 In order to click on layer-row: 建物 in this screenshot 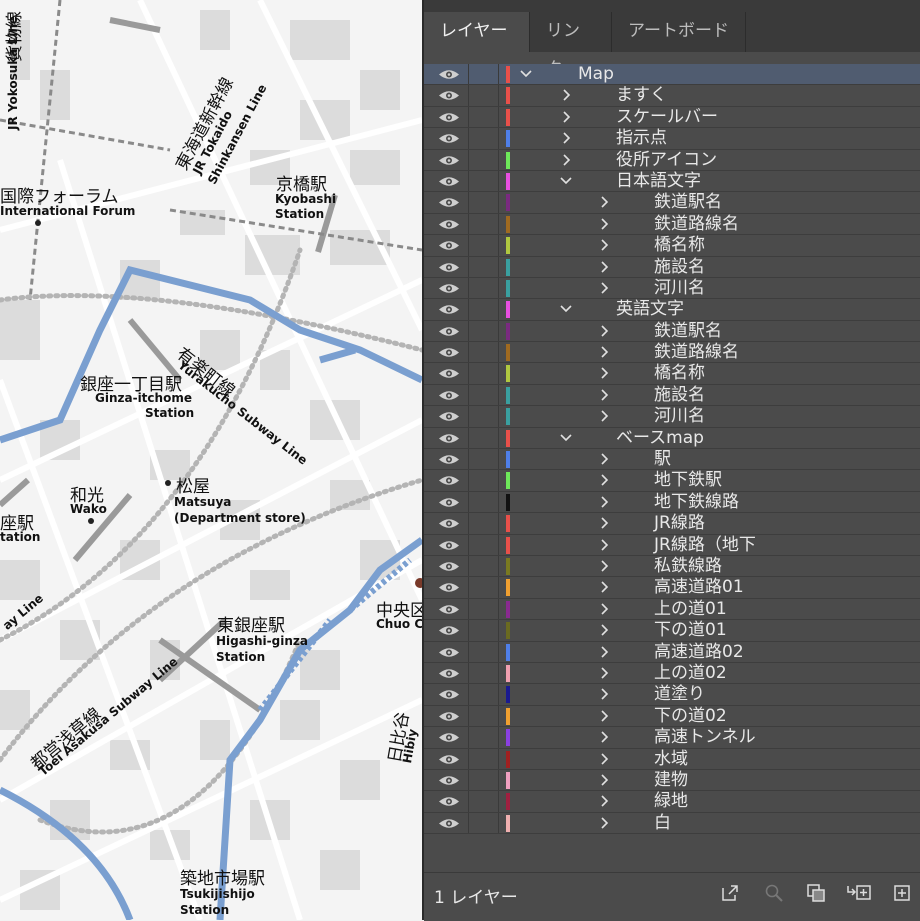, I will do `click(672, 780)`.